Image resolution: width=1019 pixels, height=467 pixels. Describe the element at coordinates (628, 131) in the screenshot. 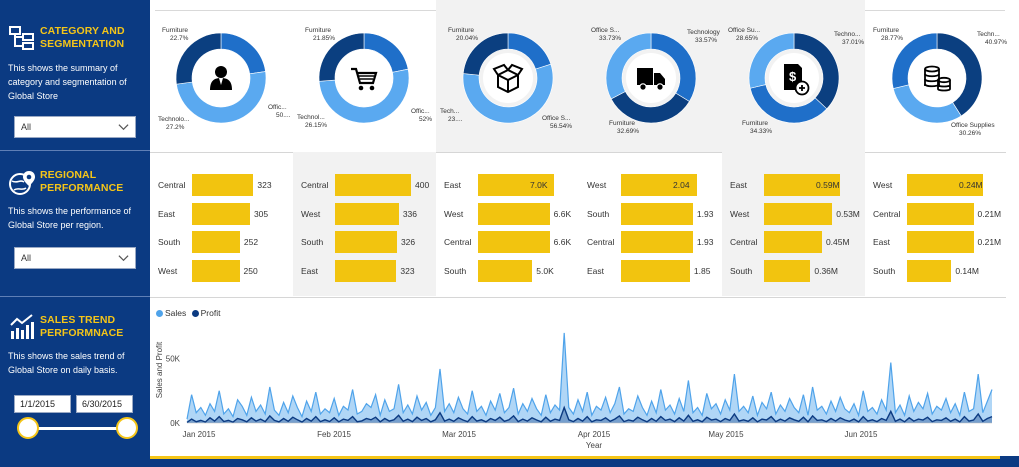

I see `donut-label-pct: 32.69%` at that location.